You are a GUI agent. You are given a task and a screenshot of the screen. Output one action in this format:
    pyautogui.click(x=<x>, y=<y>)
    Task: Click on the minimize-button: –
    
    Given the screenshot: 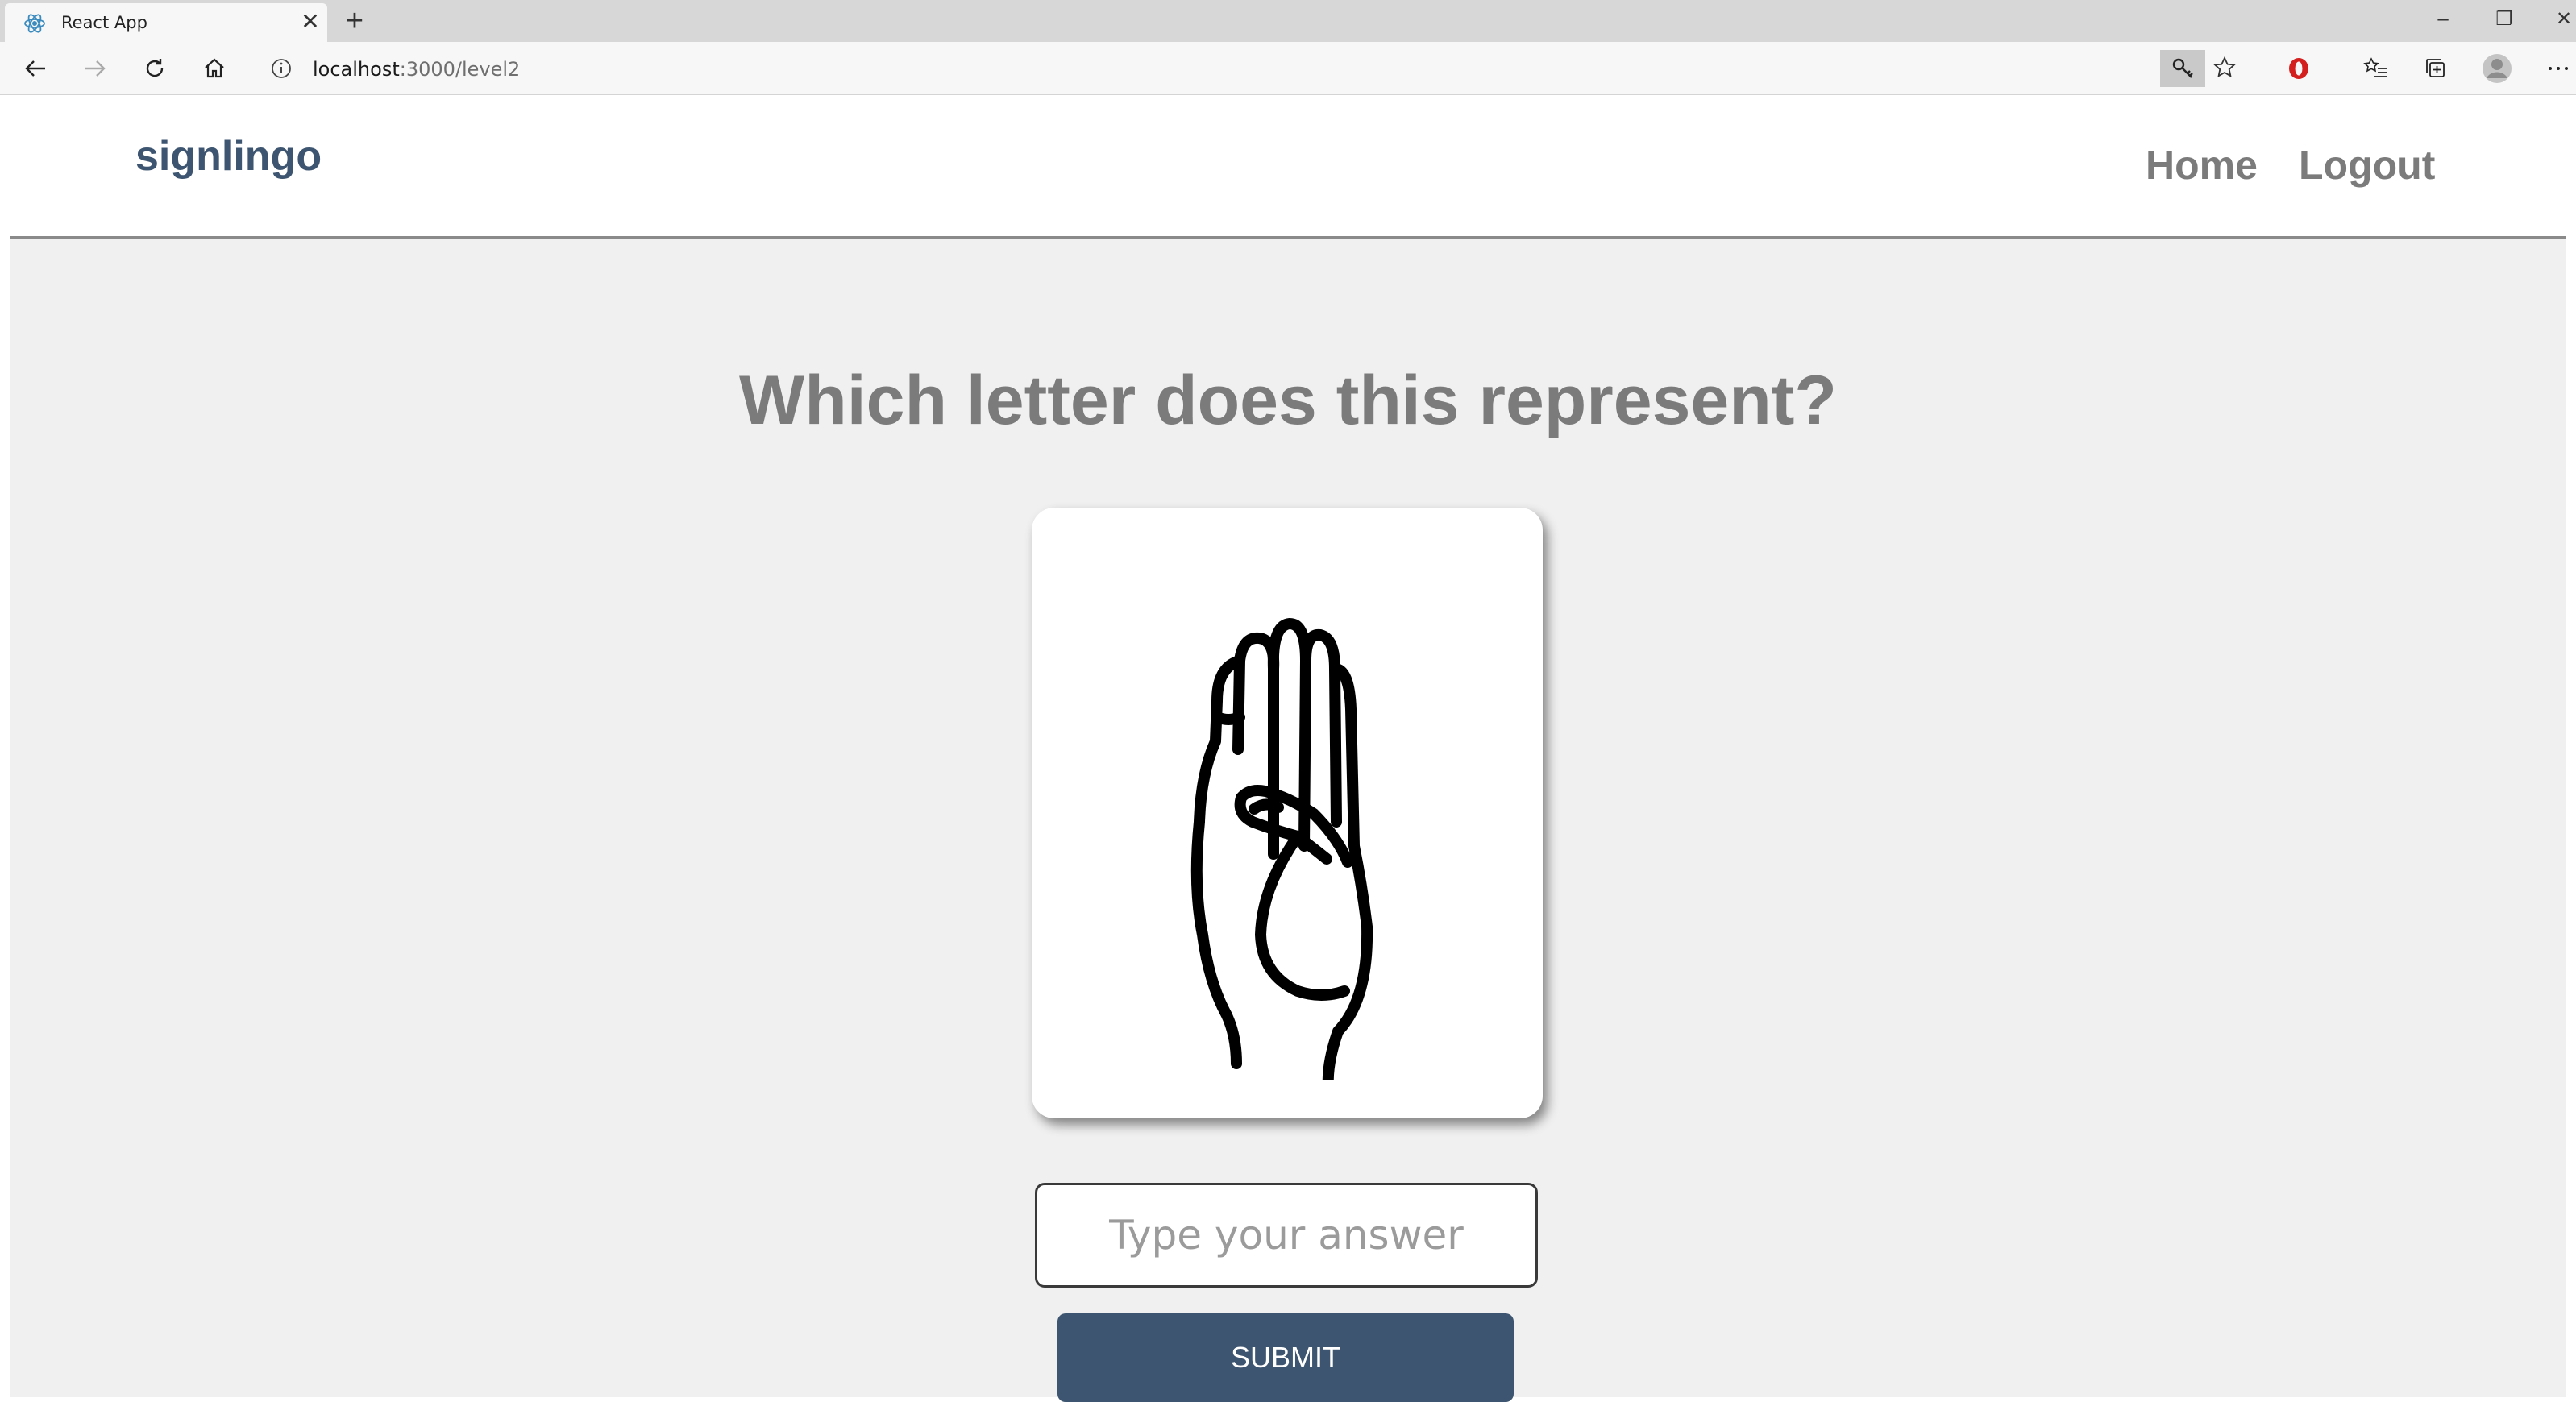 What is the action you would take?
    pyautogui.click(x=2443, y=19)
    